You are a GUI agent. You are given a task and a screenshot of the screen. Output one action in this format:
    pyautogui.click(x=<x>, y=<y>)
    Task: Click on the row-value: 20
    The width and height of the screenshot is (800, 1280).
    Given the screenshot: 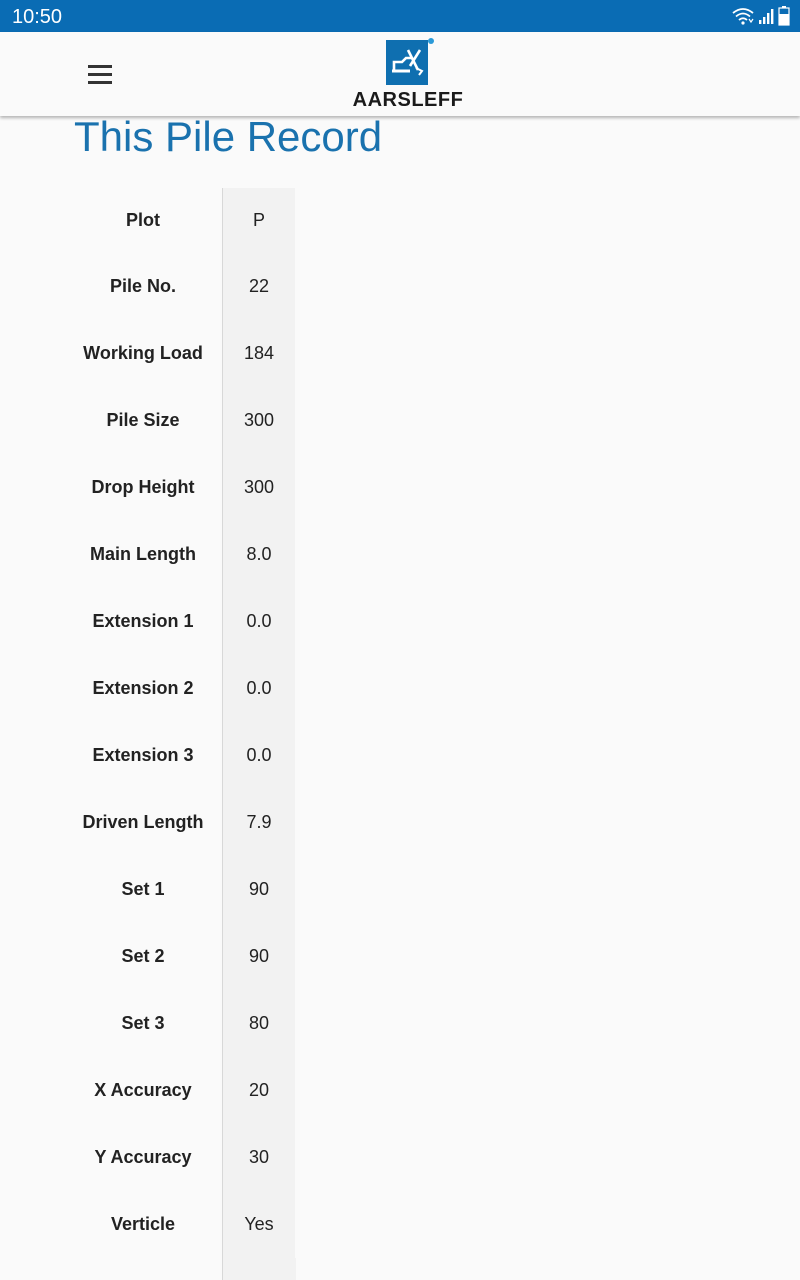 What is the action you would take?
    pyautogui.click(x=258, y=1090)
    